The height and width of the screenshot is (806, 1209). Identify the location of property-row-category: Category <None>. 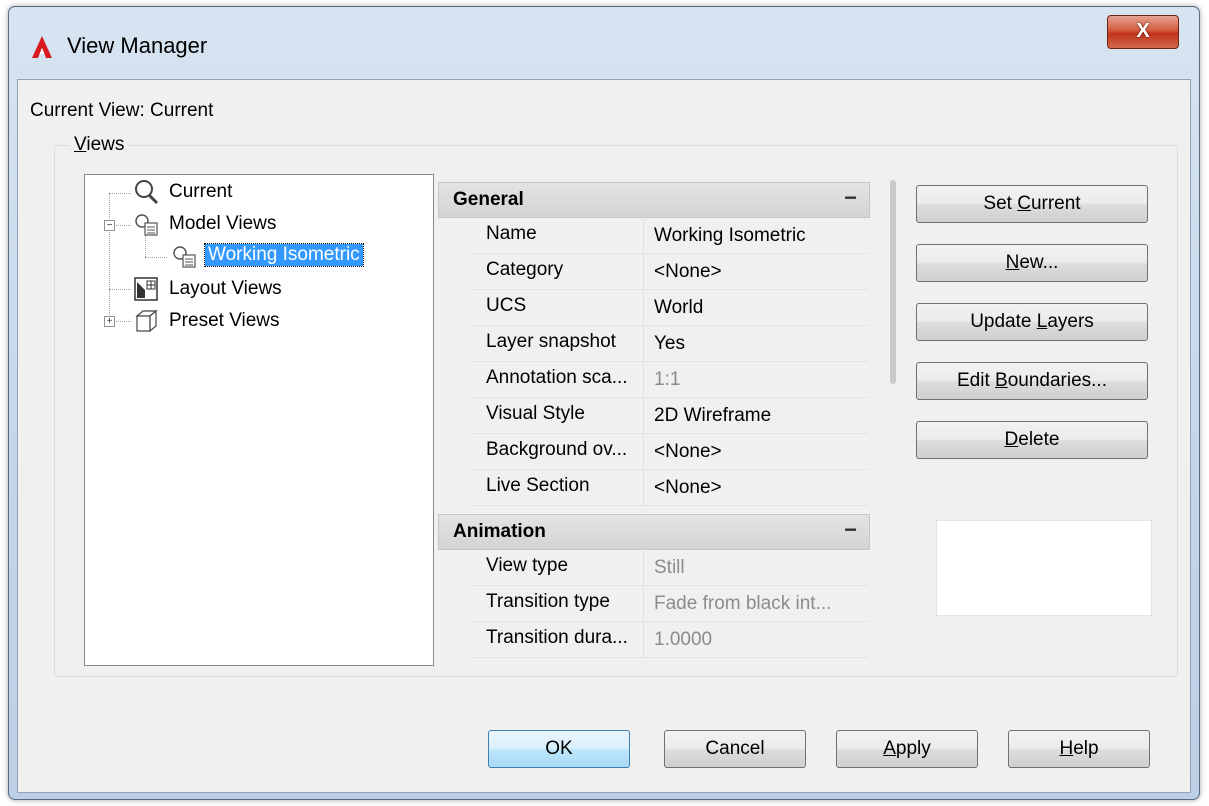
(671, 271).